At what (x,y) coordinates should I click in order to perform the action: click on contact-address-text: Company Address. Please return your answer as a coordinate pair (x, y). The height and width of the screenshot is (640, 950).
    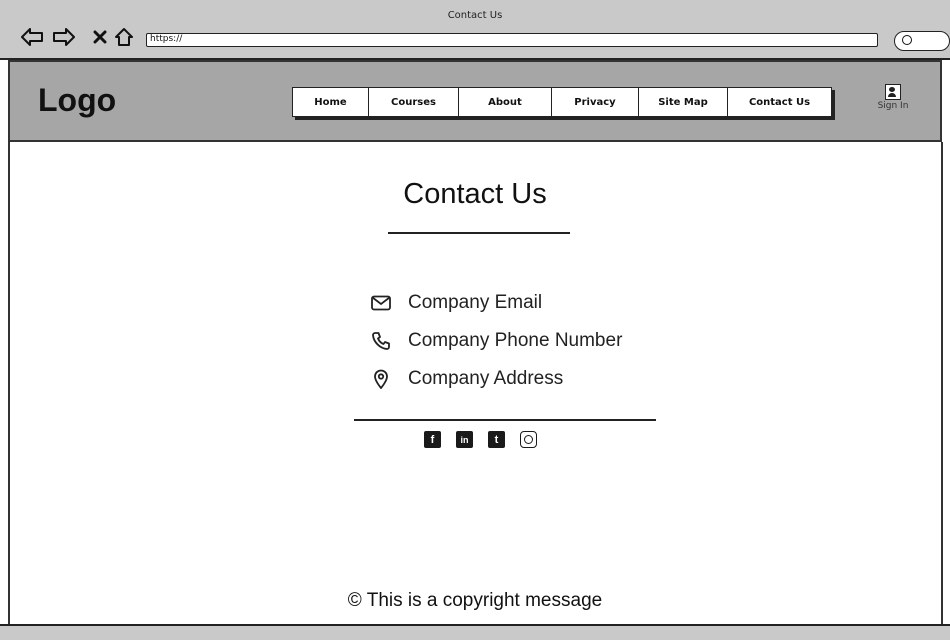
    Looking at the image, I should click on (486, 378).